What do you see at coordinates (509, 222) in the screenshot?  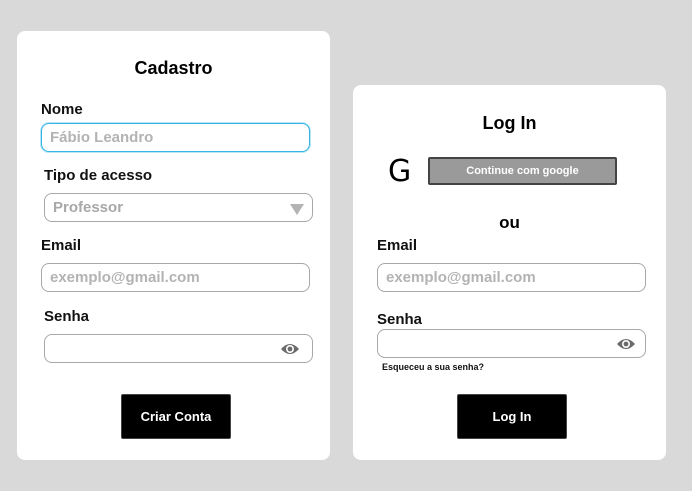 I see `or-divider-text: ou` at bounding box center [509, 222].